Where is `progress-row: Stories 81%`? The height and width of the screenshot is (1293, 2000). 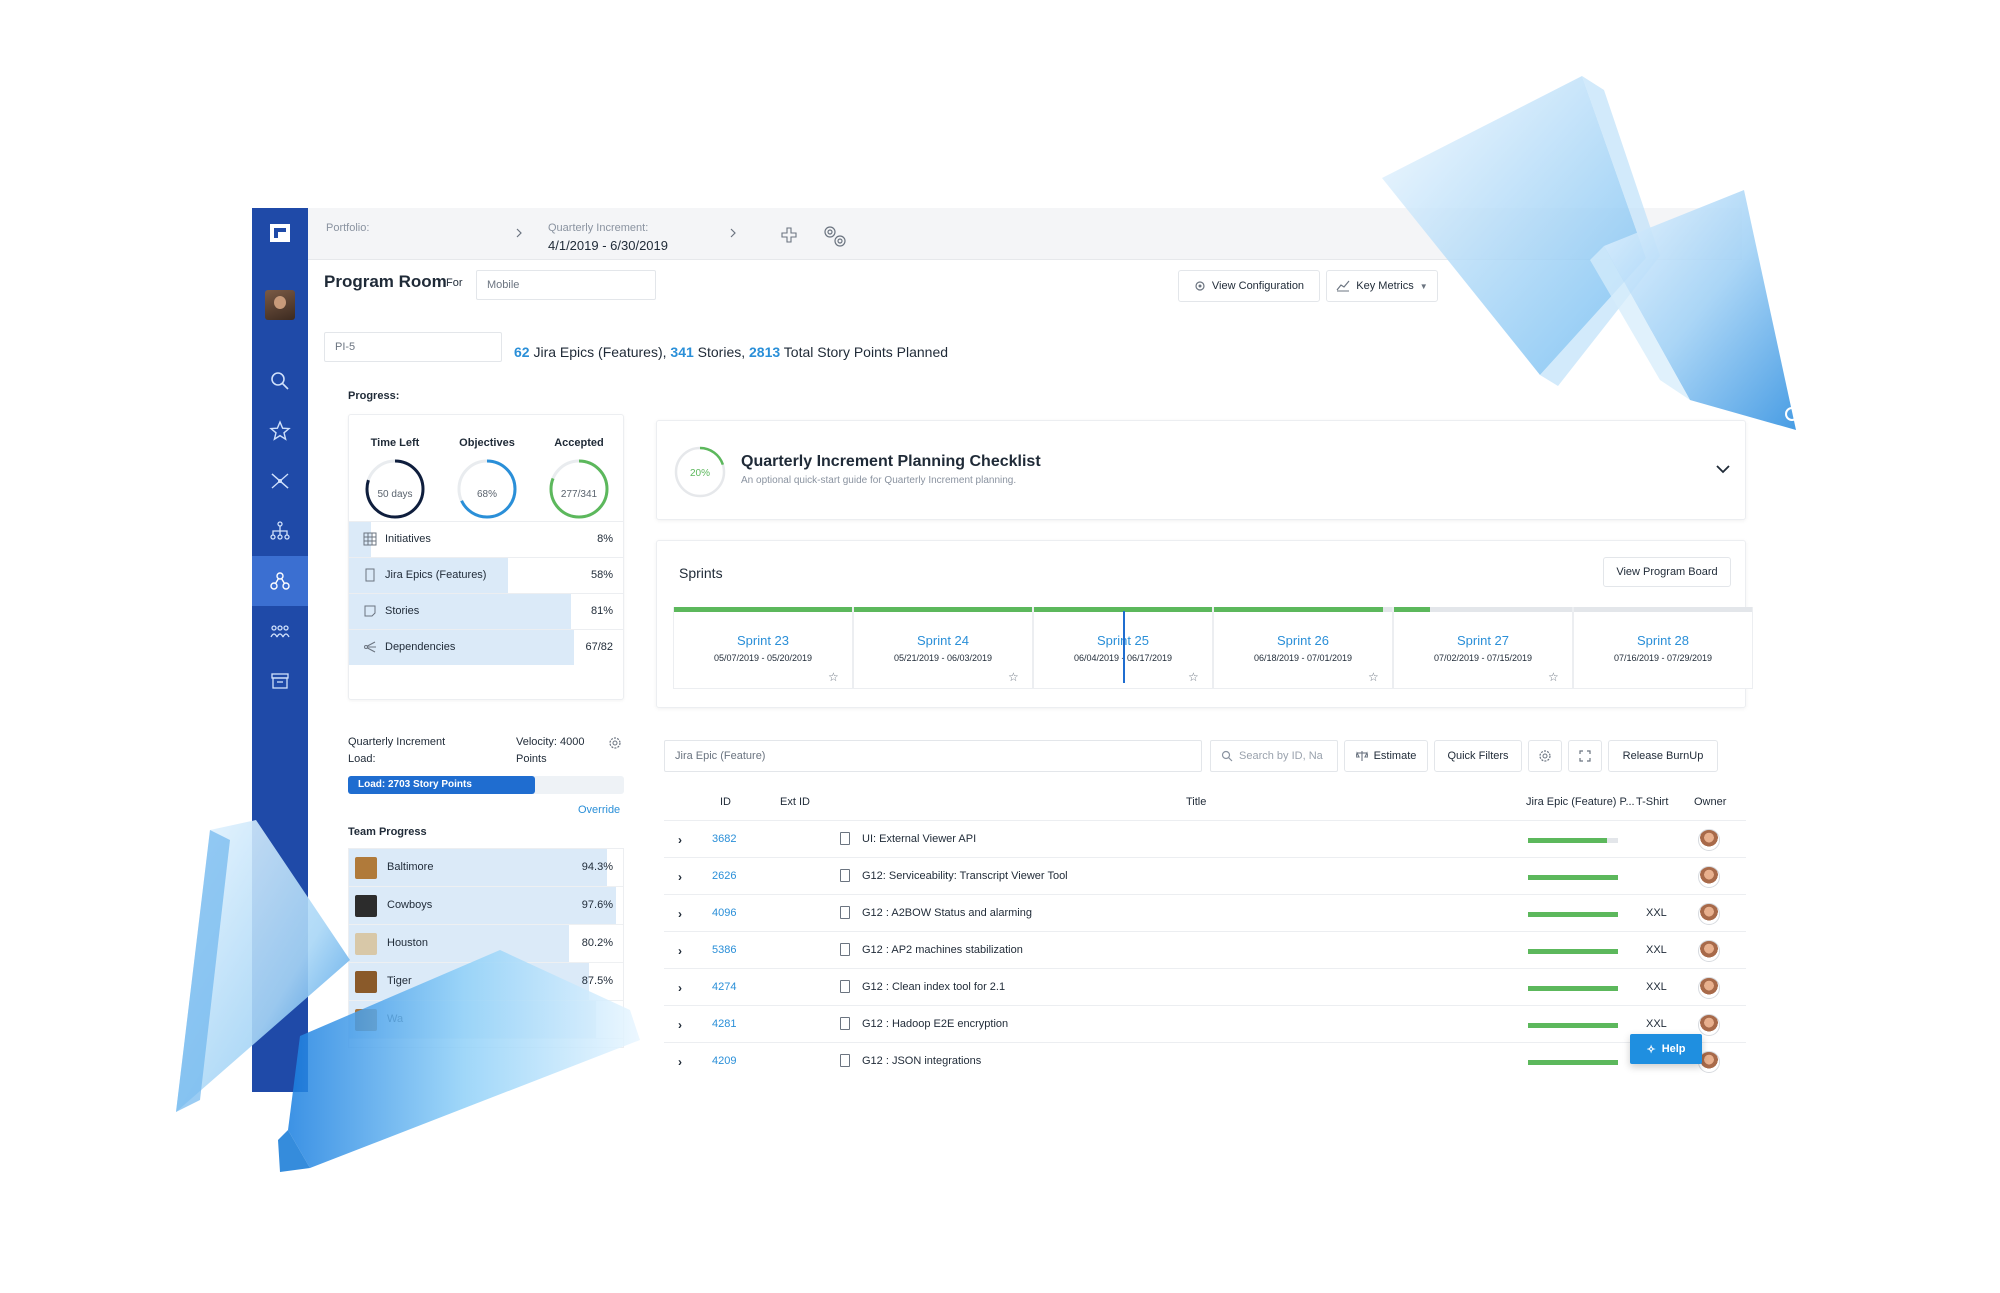 progress-row: Stories 81% is located at coordinates (486, 611).